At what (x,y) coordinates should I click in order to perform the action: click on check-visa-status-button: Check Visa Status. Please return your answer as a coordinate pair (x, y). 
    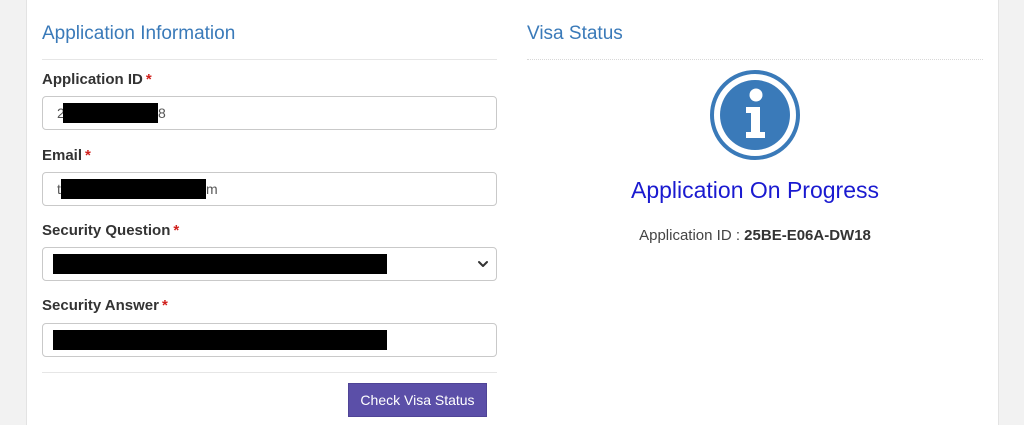
    Looking at the image, I should click on (417, 400).